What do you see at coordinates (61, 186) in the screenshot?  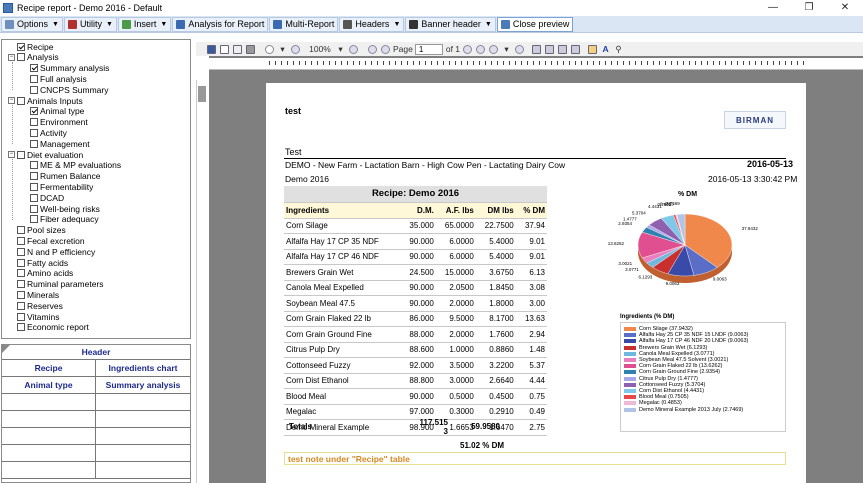 I see `tree-item-fermentability: Fermentability` at bounding box center [61, 186].